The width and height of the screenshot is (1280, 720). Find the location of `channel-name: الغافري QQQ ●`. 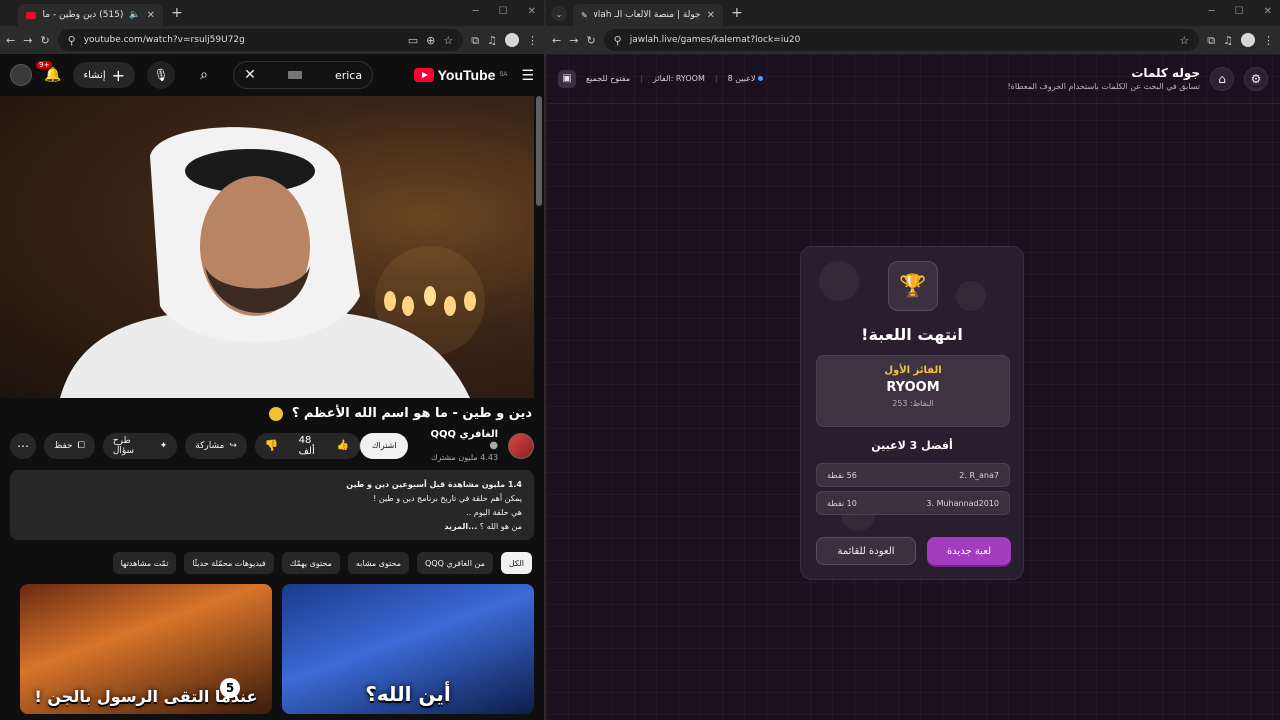

channel-name: الغافري QQQ ● is located at coordinates (458, 440).